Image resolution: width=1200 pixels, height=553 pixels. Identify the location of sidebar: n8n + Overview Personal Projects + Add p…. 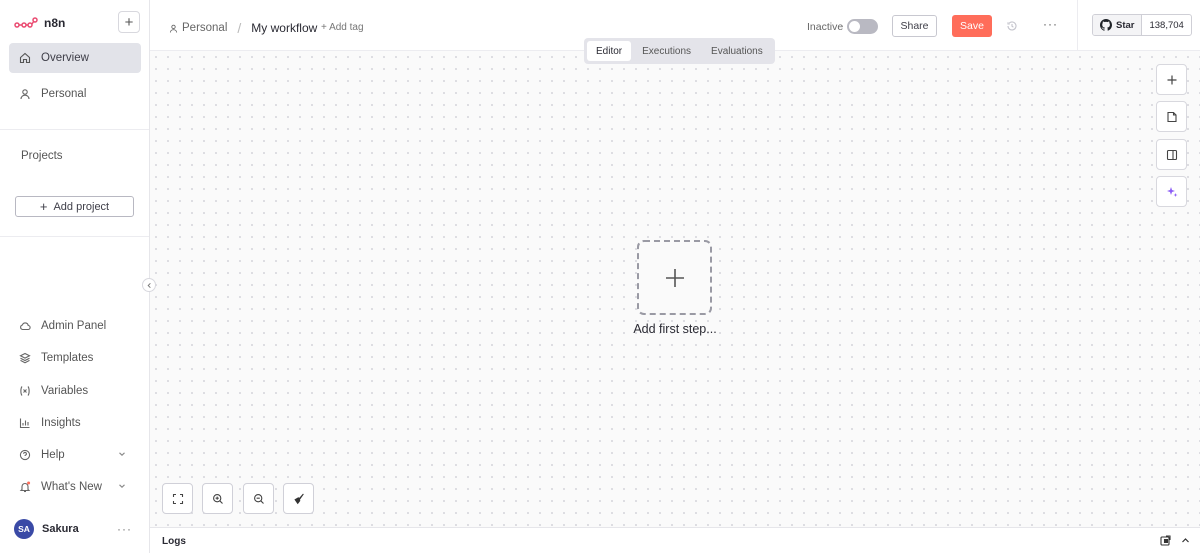
(78, 276).